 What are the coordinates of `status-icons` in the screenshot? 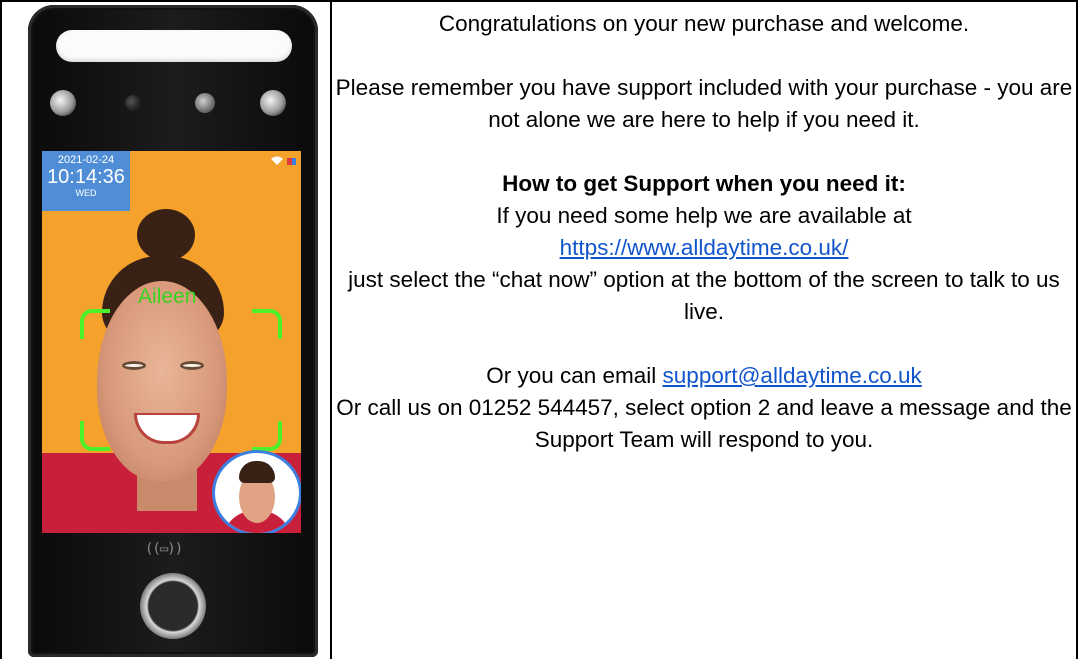 It's located at (283, 162).